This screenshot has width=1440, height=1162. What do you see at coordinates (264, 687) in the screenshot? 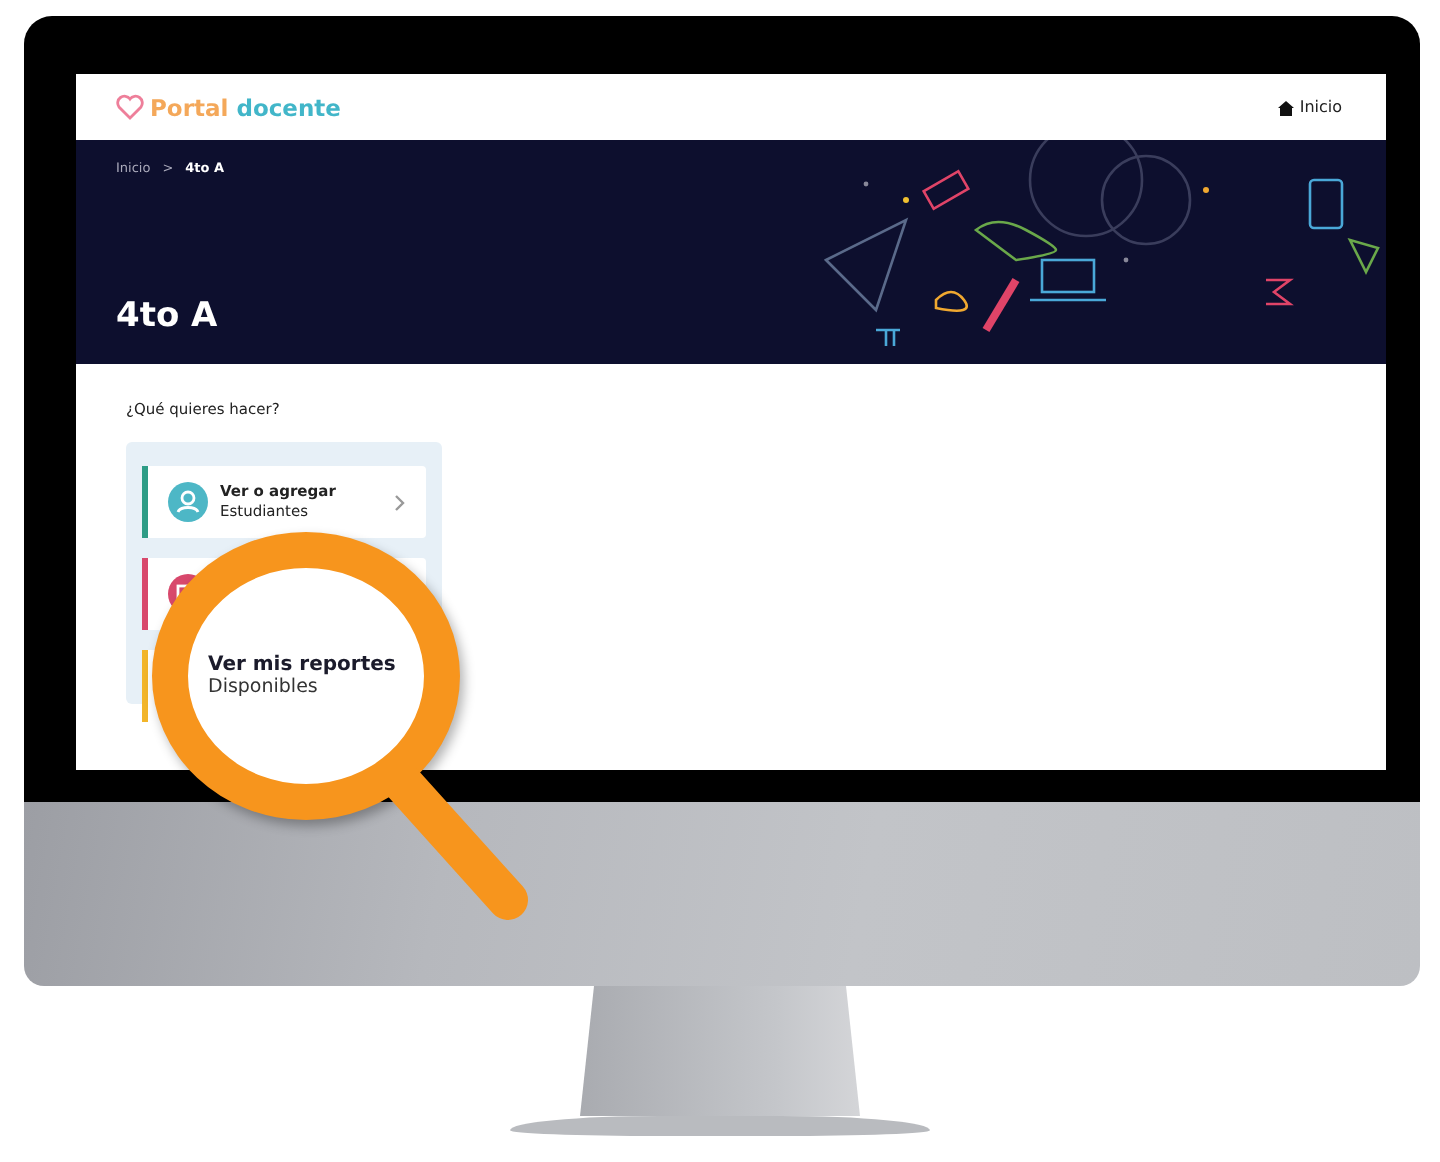
I see `magnified-card-subtitle: Disponibles` at bounding box center [264, 687].